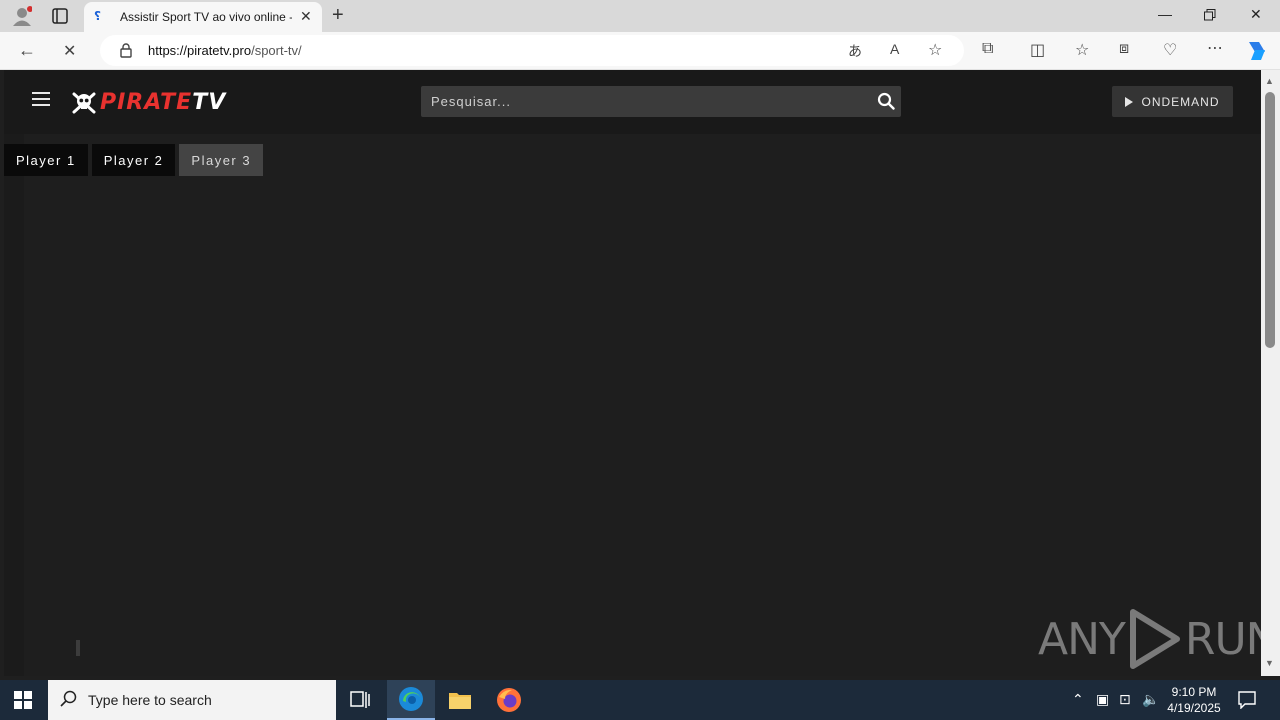  Describe the element at coordinates (987, 49) in the screenshot. I see `extensions-icon: ⧉` at that location.